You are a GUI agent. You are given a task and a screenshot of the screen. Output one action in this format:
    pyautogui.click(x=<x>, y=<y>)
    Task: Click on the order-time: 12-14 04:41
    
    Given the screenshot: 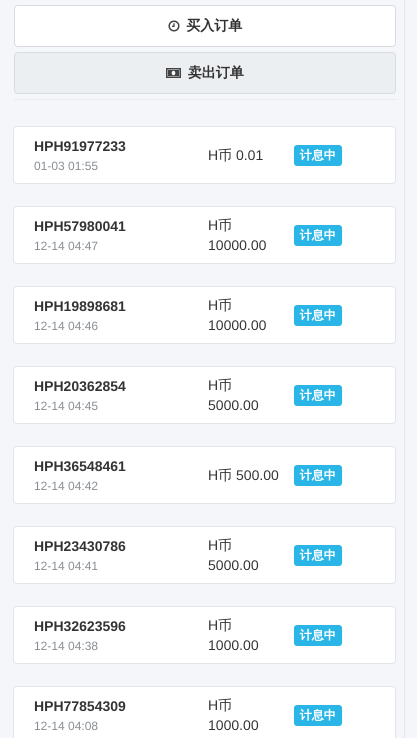 What is the action you would take?
    pyautogui.click(x=66, y=565)
    